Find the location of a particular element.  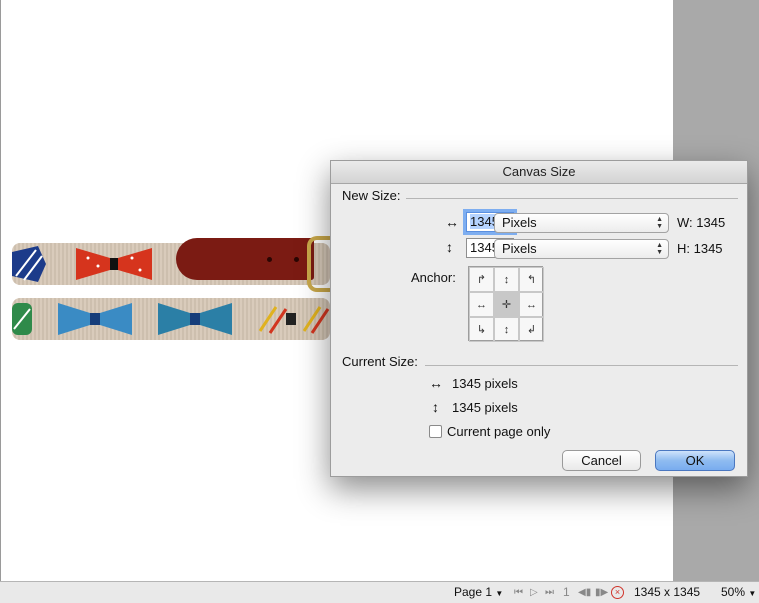

anchor-bottom-right: ↲ is located at coordinates (531, 329).